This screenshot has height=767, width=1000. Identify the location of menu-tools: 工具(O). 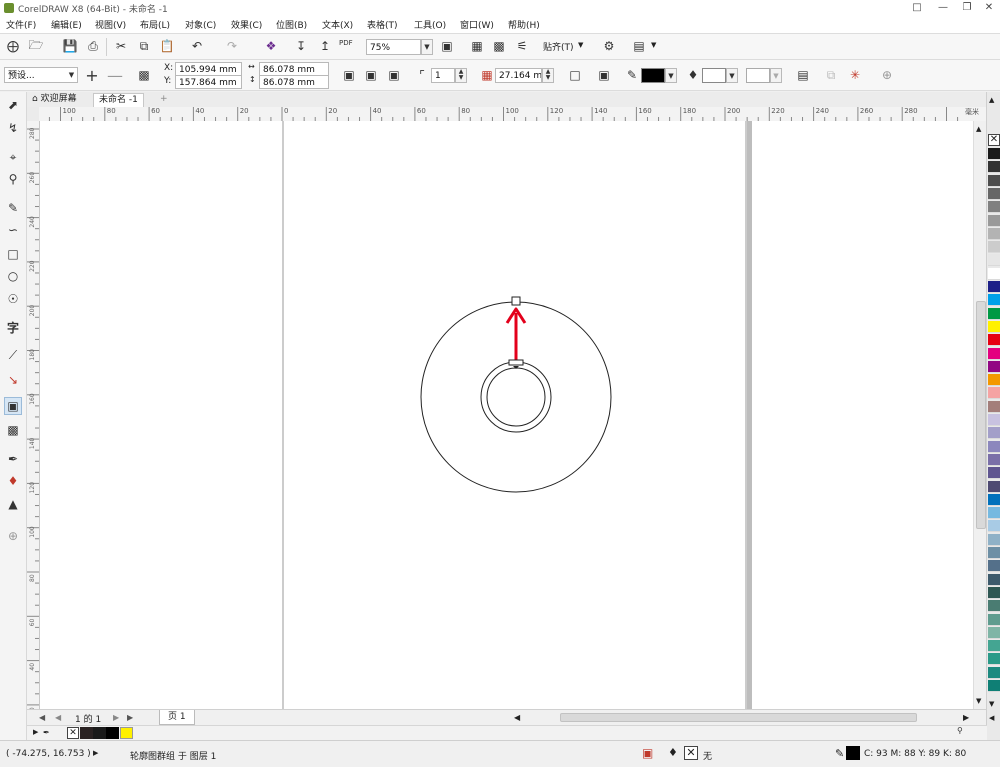
(430, 24).